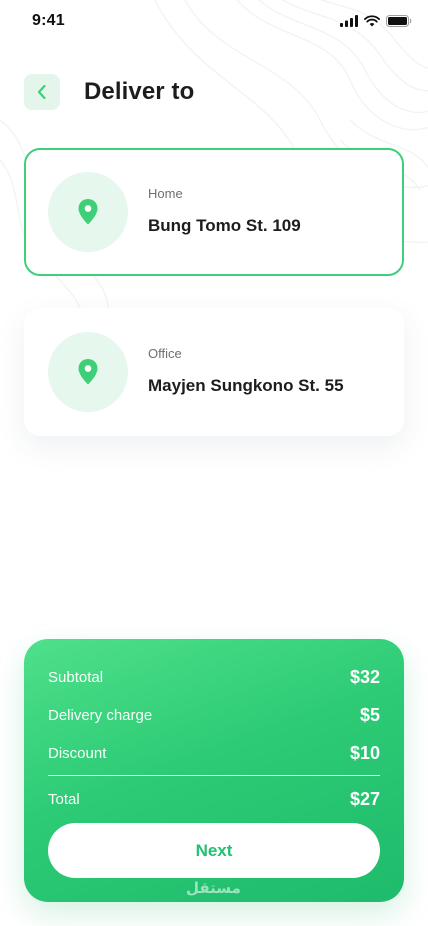 This screenshot has height=926, width=428. I want to click on status-time: 9:41, so click(48, 20).